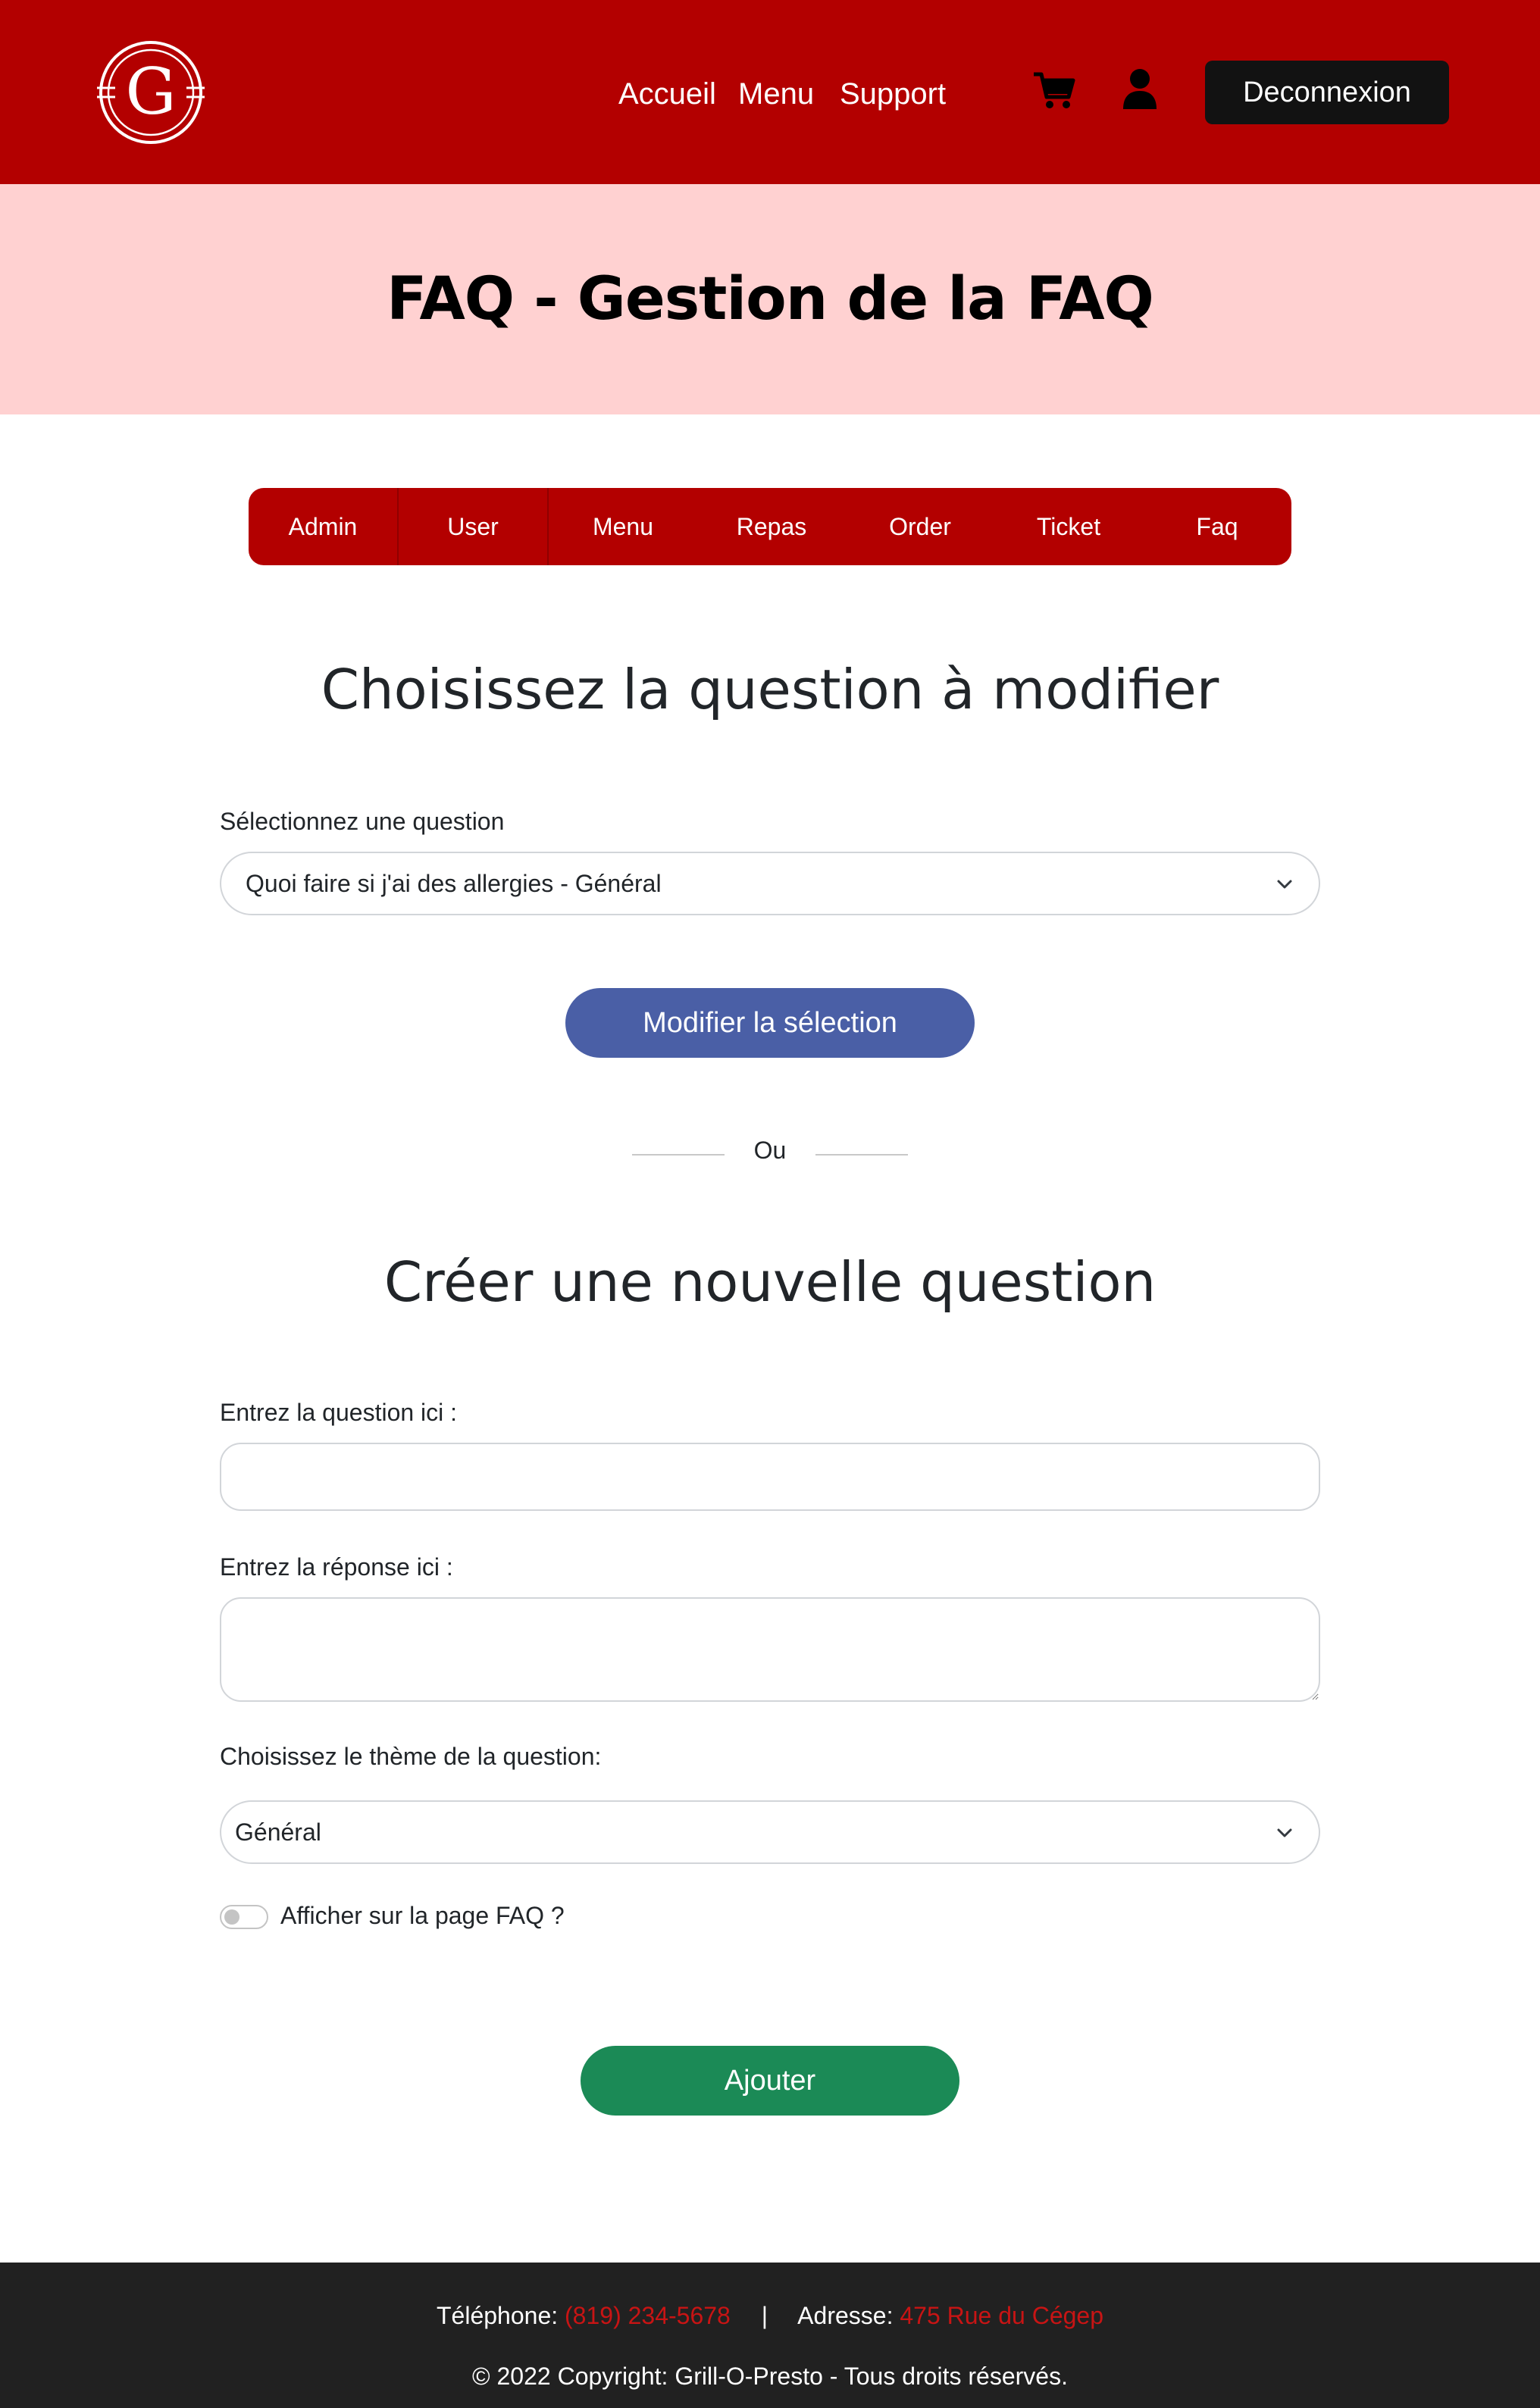 The height and width of the screenshot is (2408, 1540). I want to click on tab-user: User, so click(474, 526).